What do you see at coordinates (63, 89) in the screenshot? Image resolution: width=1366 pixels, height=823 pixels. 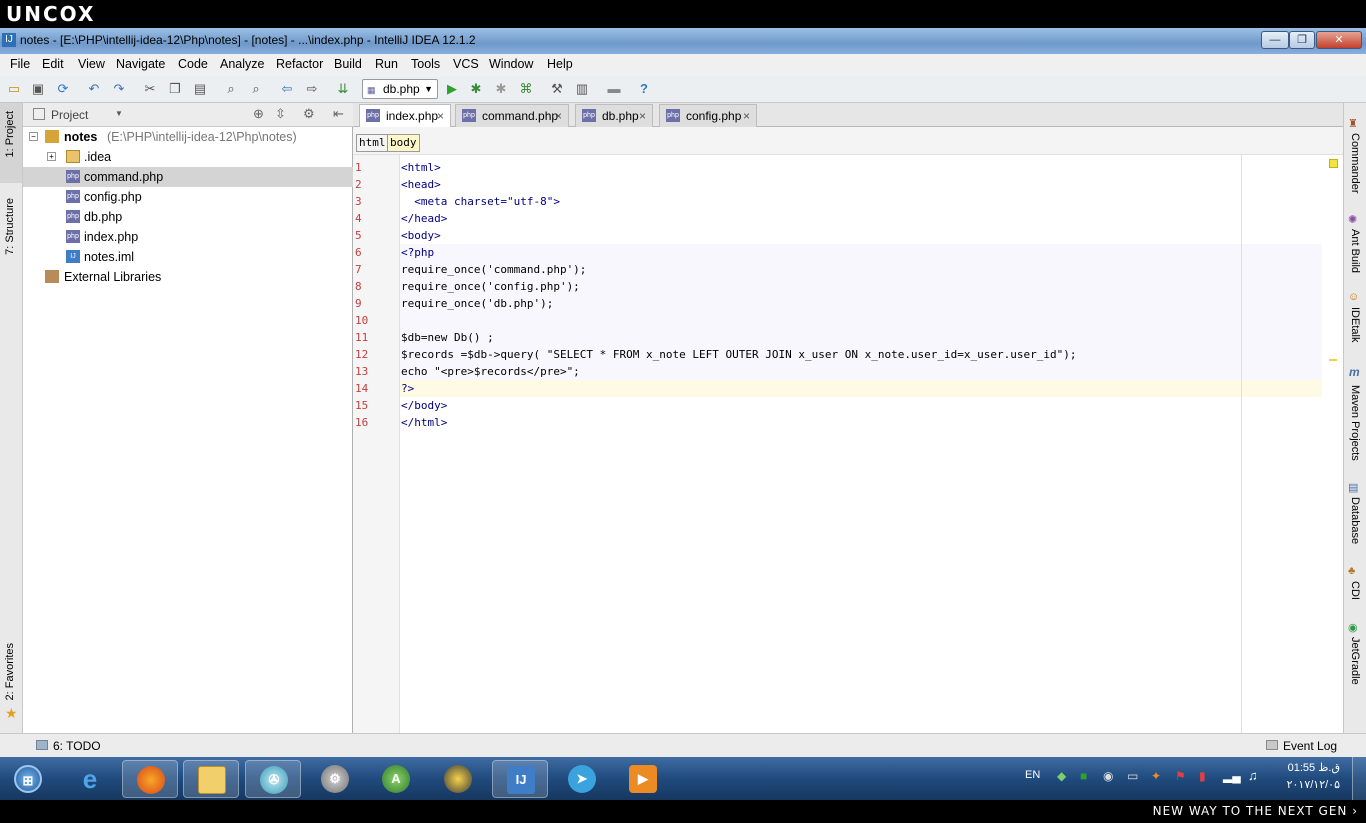 I see `sync-icon: ⟳` at bounding box center [63, 89].